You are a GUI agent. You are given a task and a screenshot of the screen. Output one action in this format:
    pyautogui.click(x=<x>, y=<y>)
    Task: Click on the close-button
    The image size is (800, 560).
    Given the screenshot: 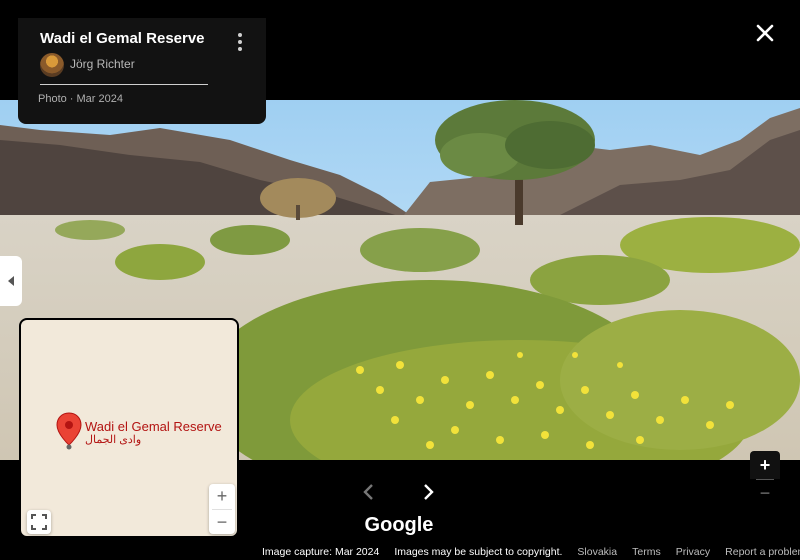 What is the action you would take?
    pyautogui.click(x=765, y=33)
    